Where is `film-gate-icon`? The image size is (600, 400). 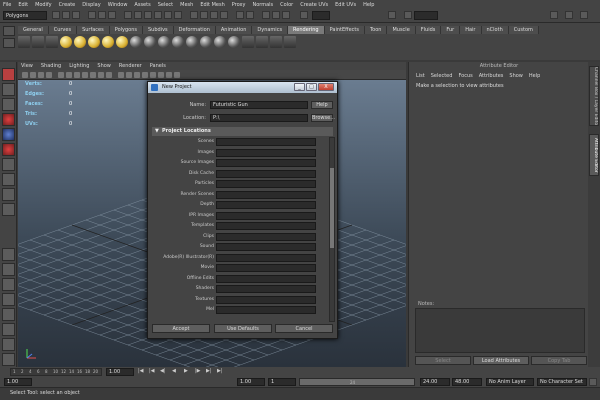
film-gate-icon is located at coordinates (69, 75).